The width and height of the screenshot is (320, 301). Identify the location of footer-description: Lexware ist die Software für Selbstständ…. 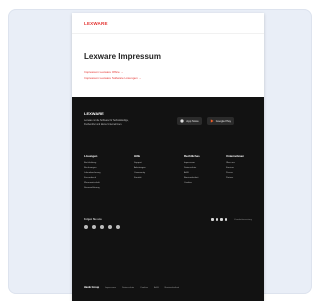
(106, 123).